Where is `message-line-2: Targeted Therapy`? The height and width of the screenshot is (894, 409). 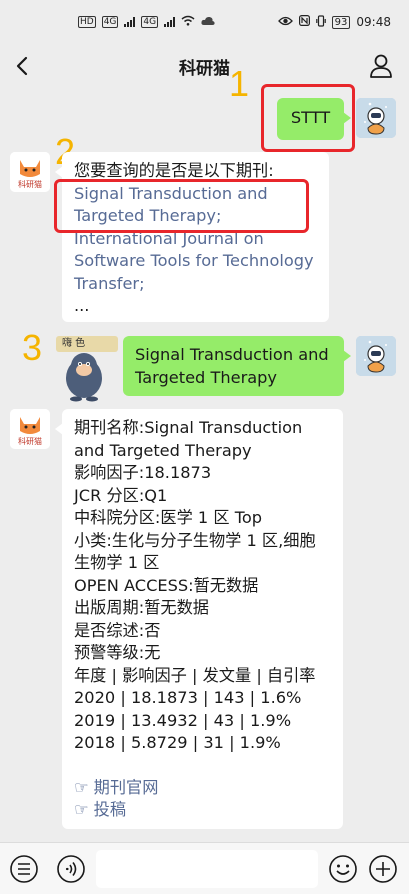 message-line-2: Targeted Therapy is located at coordinates (206, 377).